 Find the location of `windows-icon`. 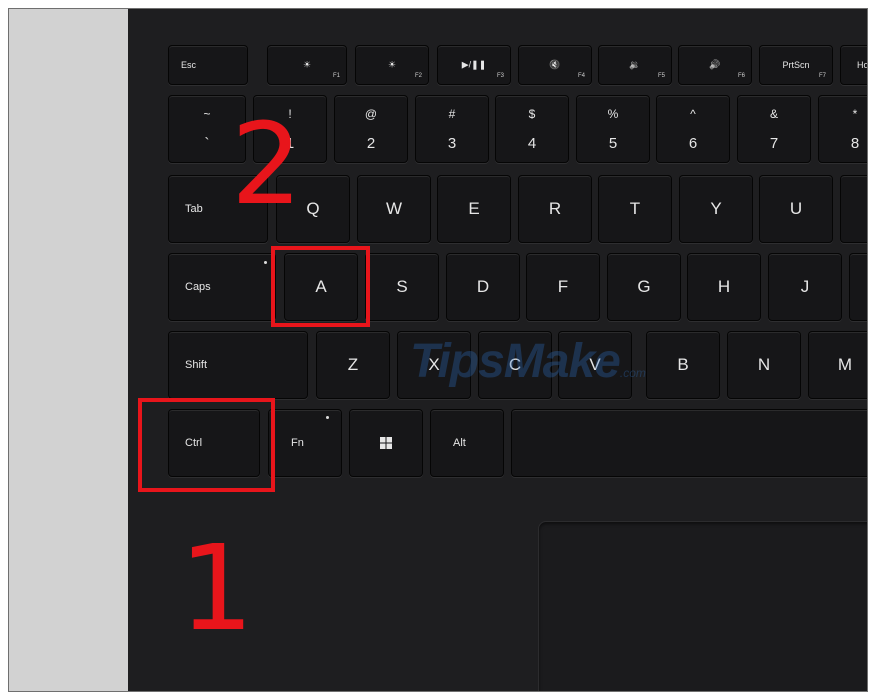

windows-icon is located at coordinates (386, 443).